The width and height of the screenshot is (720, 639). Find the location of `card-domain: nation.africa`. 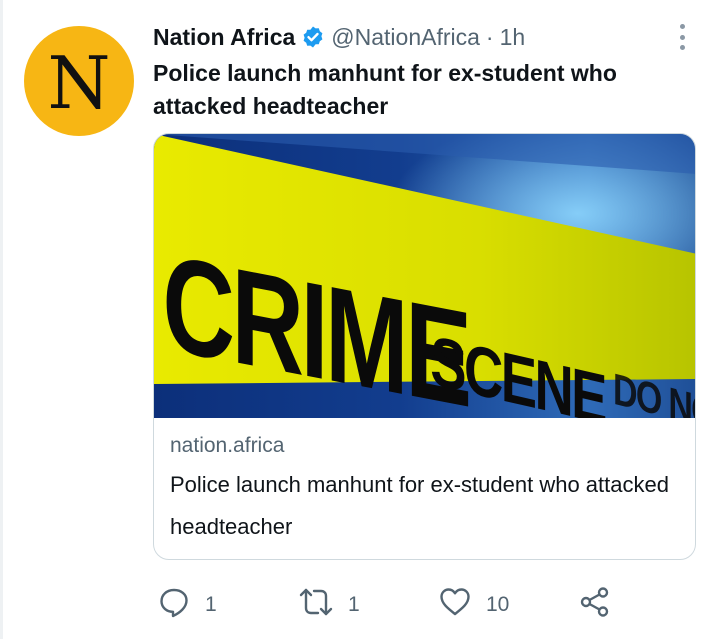

card-domain: nation.africa is located at coordinates (227, 445).